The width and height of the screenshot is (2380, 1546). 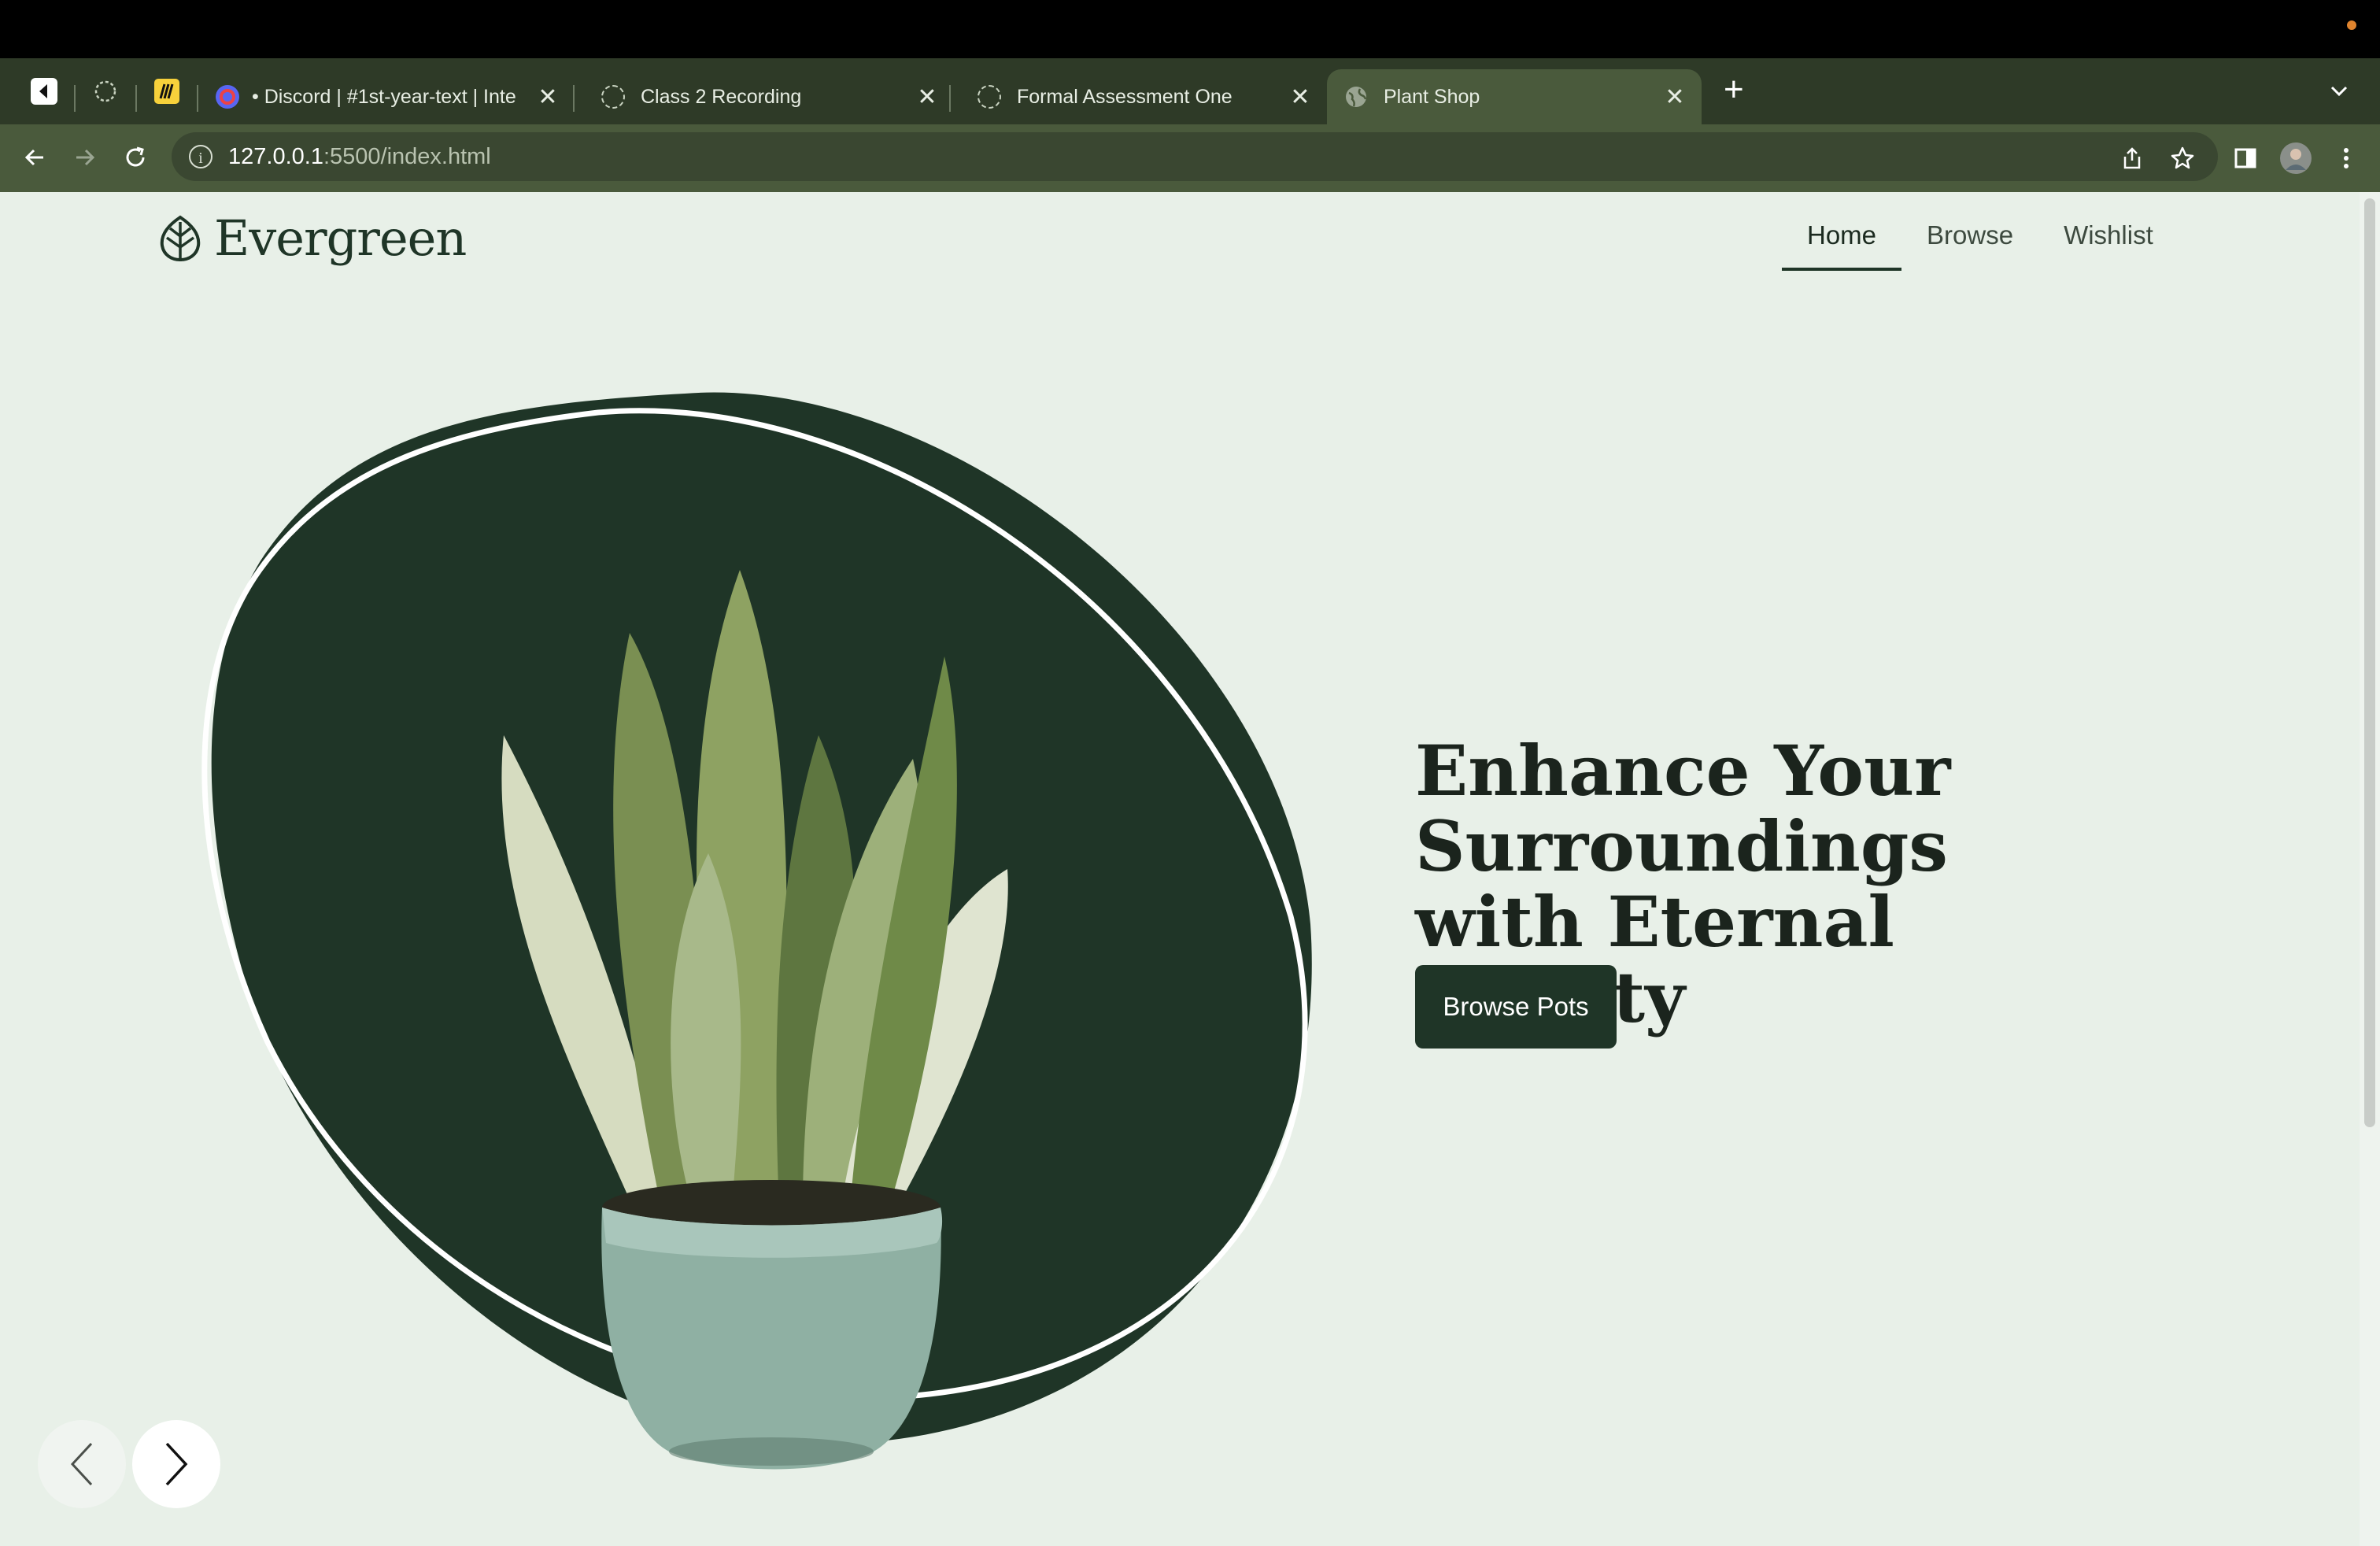 I want to click on menu-bar, so click(x=1190, y=29).